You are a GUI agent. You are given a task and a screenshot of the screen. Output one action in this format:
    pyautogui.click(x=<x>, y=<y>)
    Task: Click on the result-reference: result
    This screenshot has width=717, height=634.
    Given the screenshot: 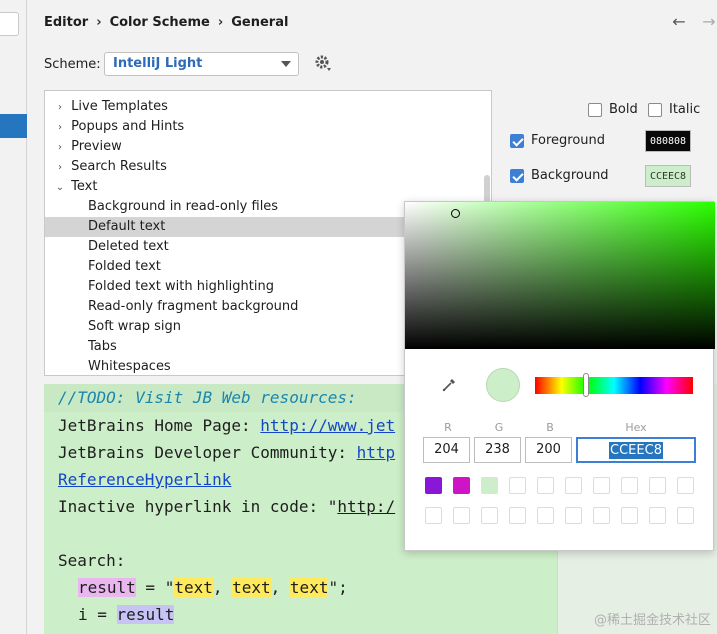 What is the action you would take?
    pyautogui.click(x=145, y=614)
    